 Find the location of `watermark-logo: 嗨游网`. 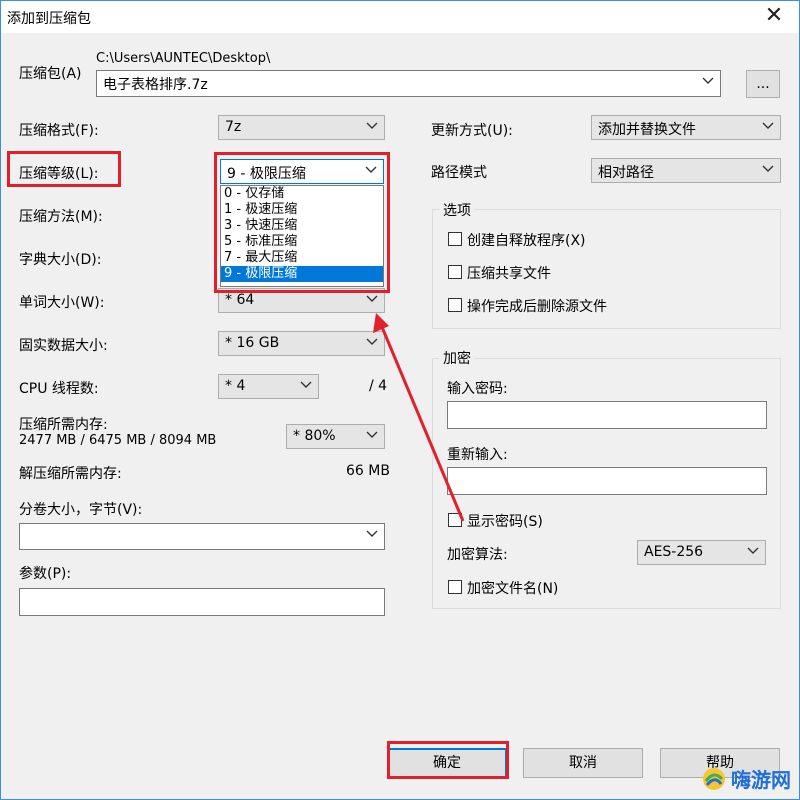

watermark-logo: 嗨游网 is located at coordinates (746, 778).